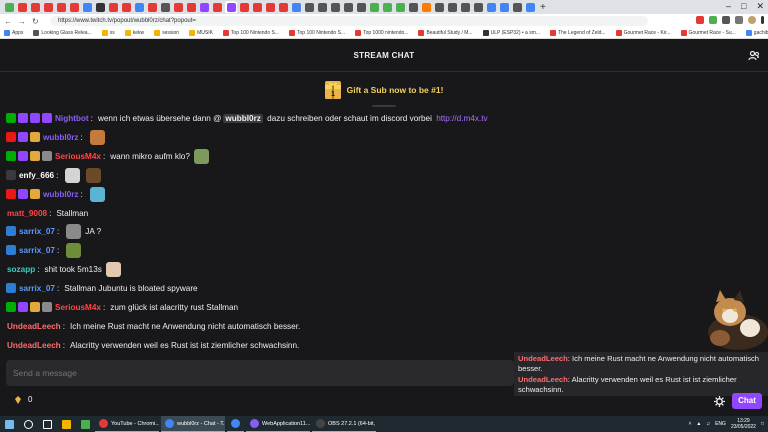  Describe the element at coordinates (72, 118) in the screenshot. I see `chat-username: Nightbot` at that location.